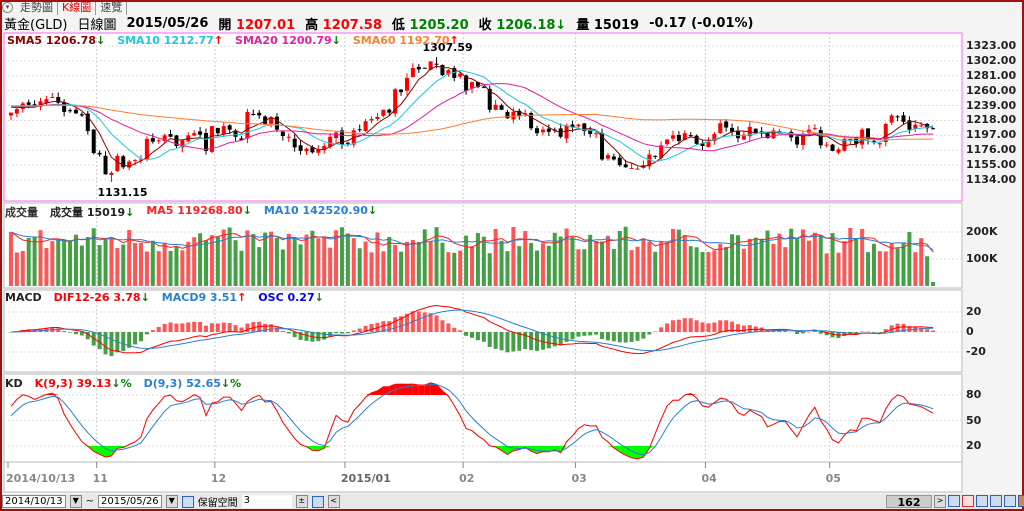 The image size is (1024, 511). I want to click on start-date-dropdown: ▼, so click(75, 501).